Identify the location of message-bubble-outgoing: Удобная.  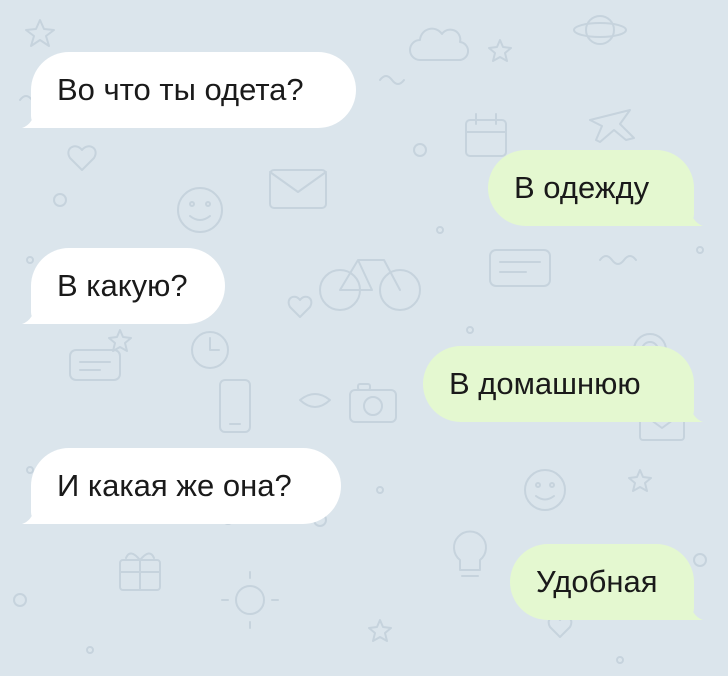
(606, 582).